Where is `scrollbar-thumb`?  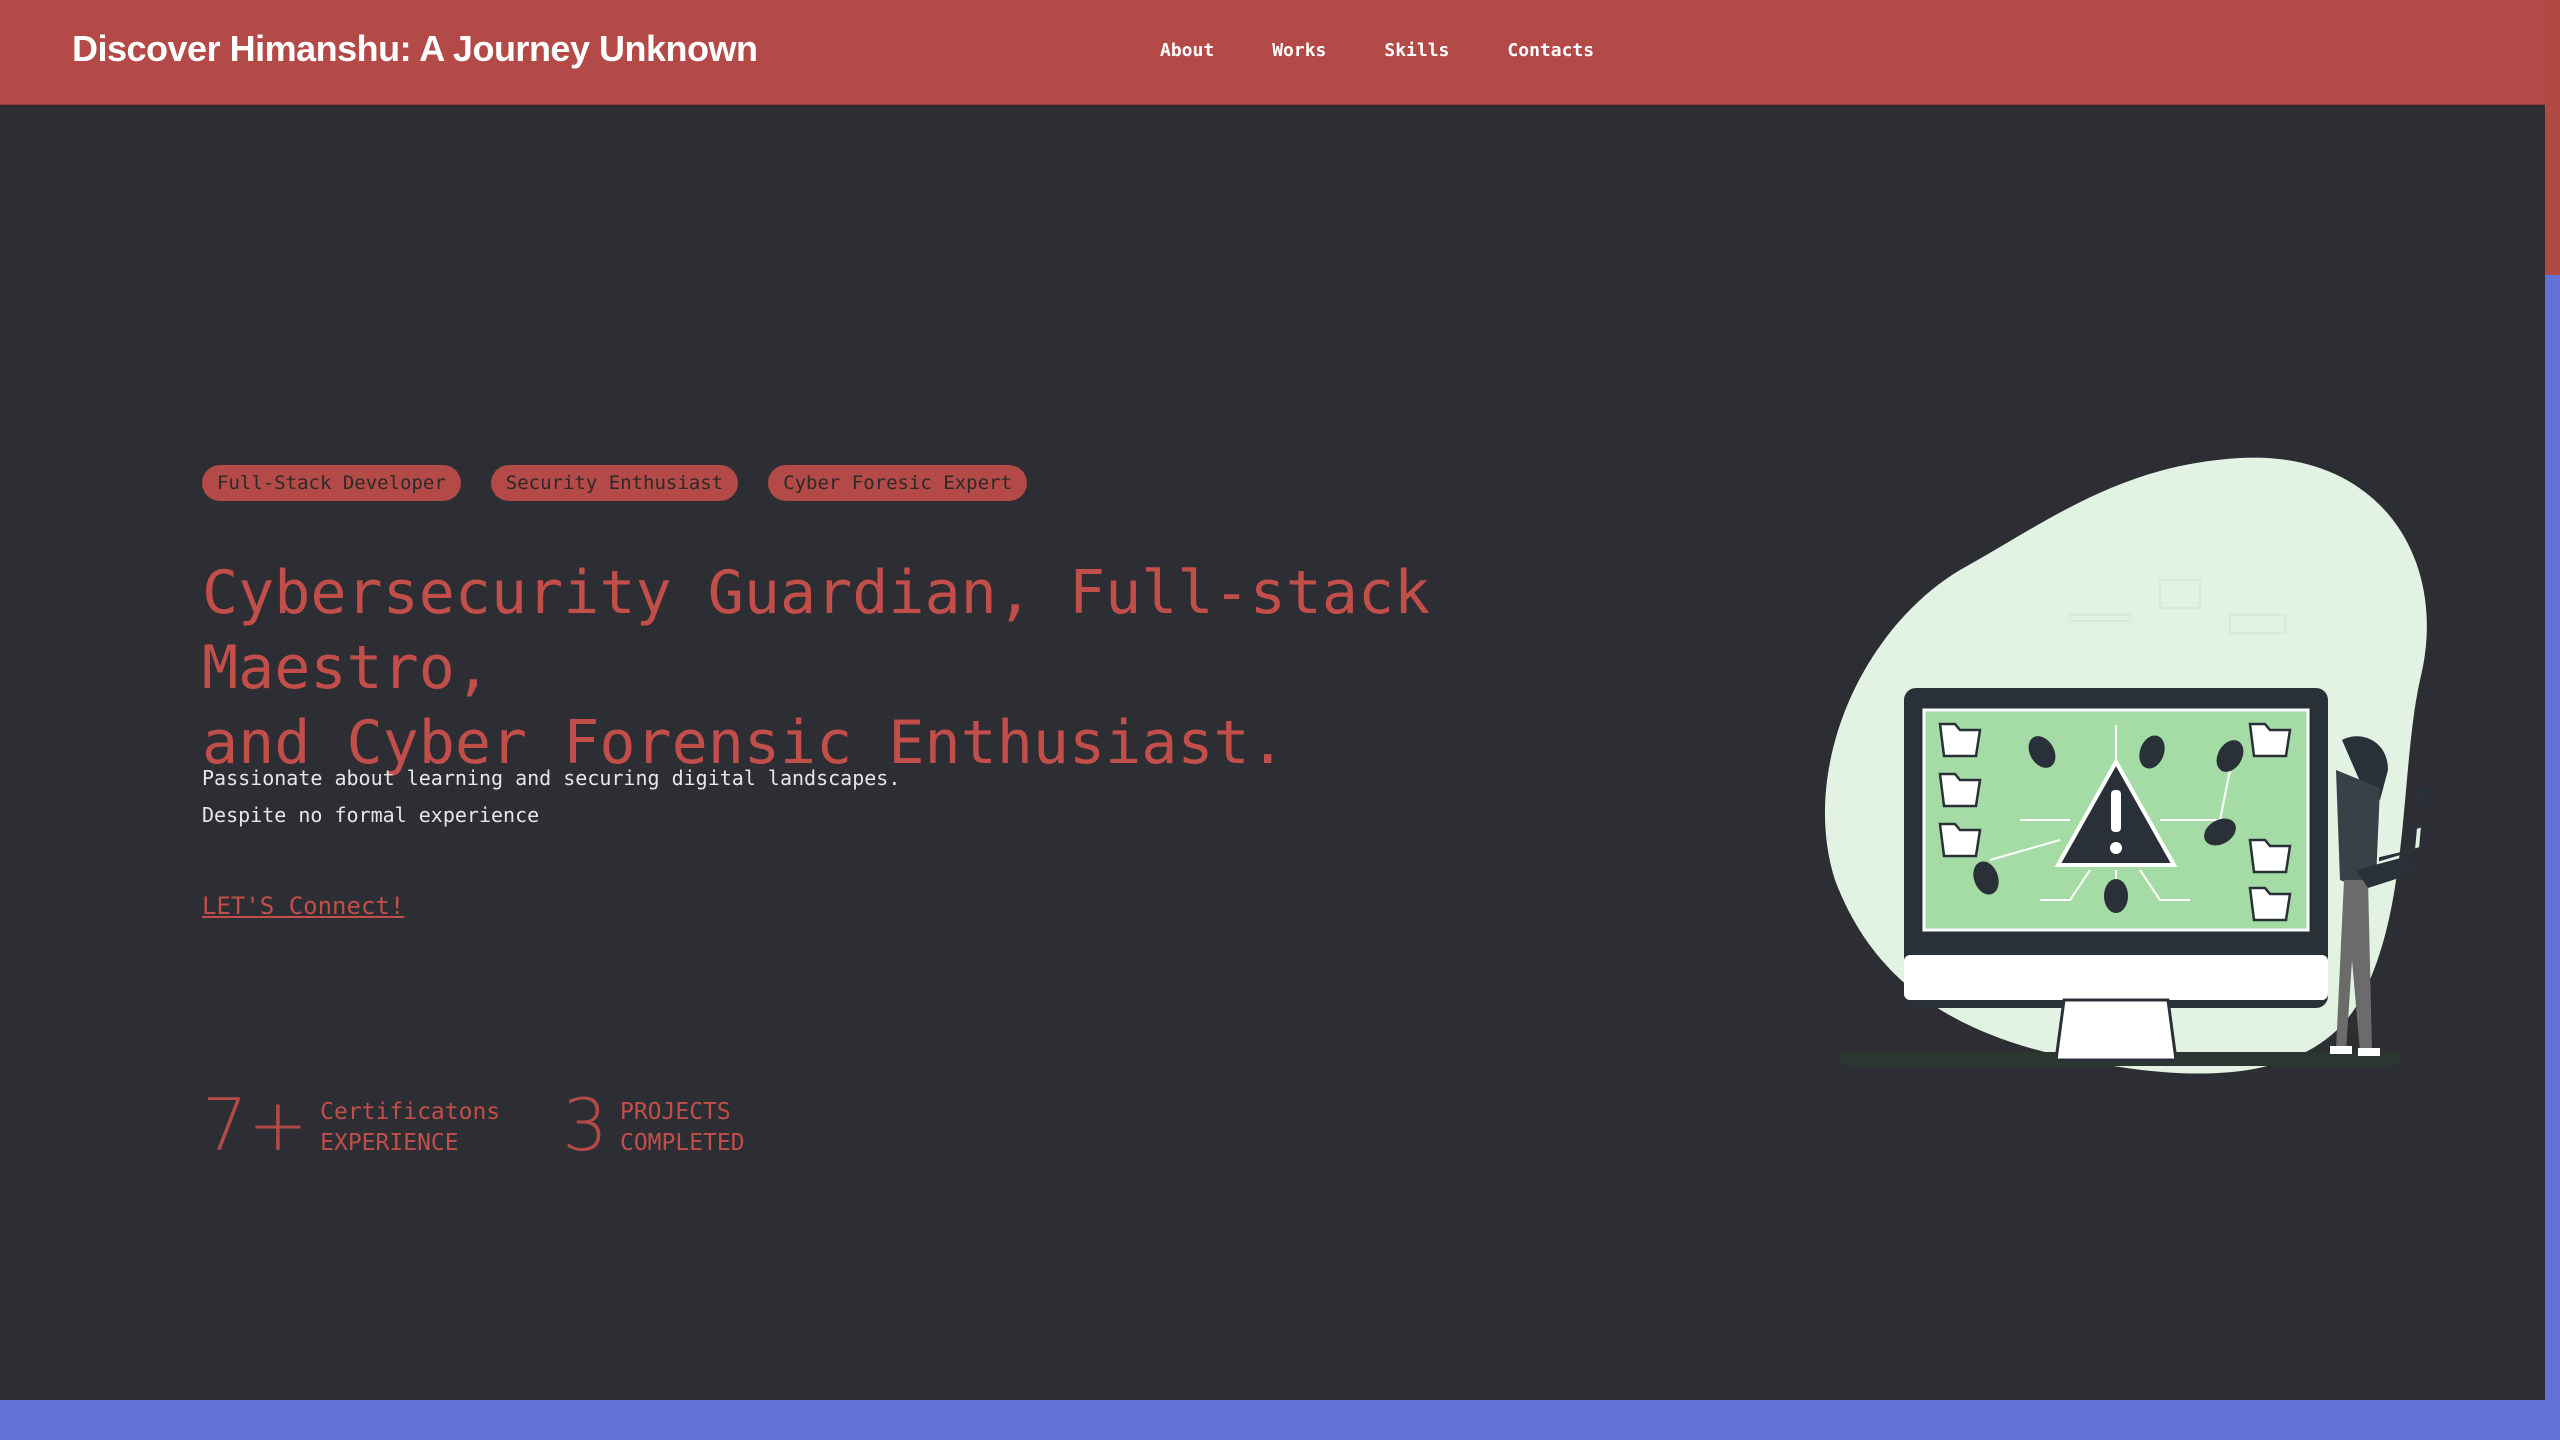
scrollbar-thumb is located at coordinates (2552, 137).